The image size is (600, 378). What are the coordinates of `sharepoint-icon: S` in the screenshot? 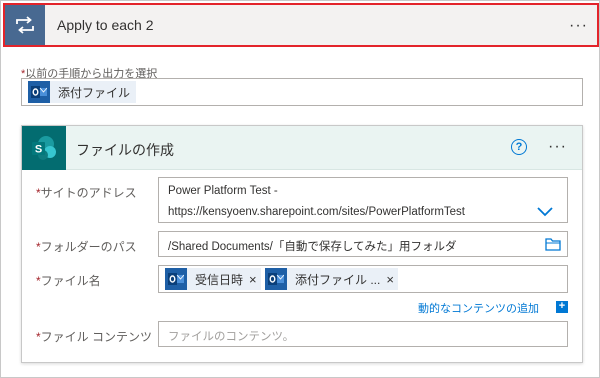 It's located at (44, 148).